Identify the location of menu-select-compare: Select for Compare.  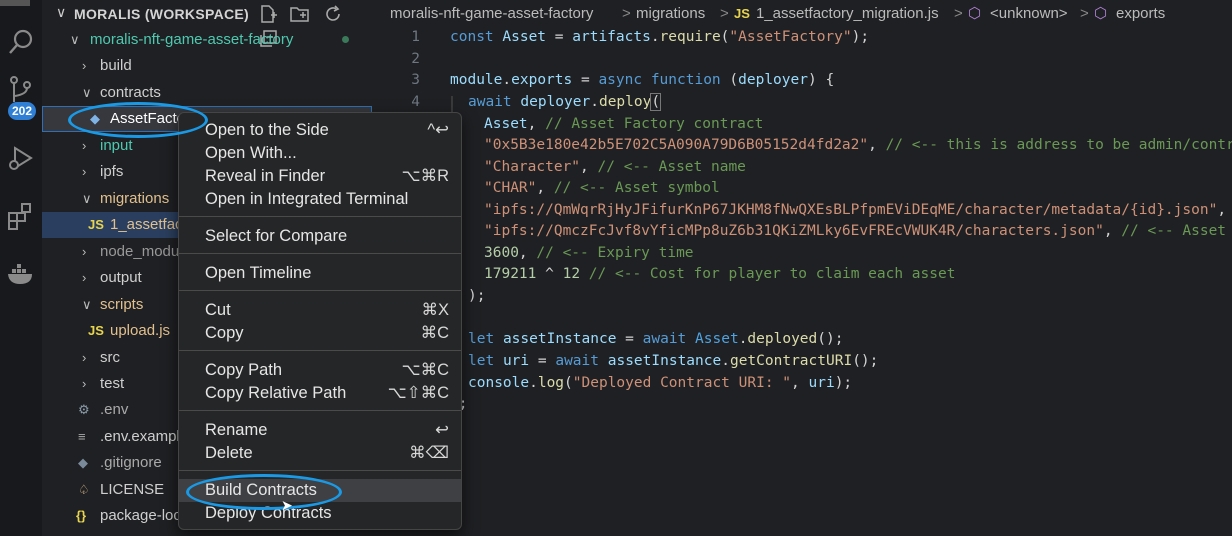
(320, 236).